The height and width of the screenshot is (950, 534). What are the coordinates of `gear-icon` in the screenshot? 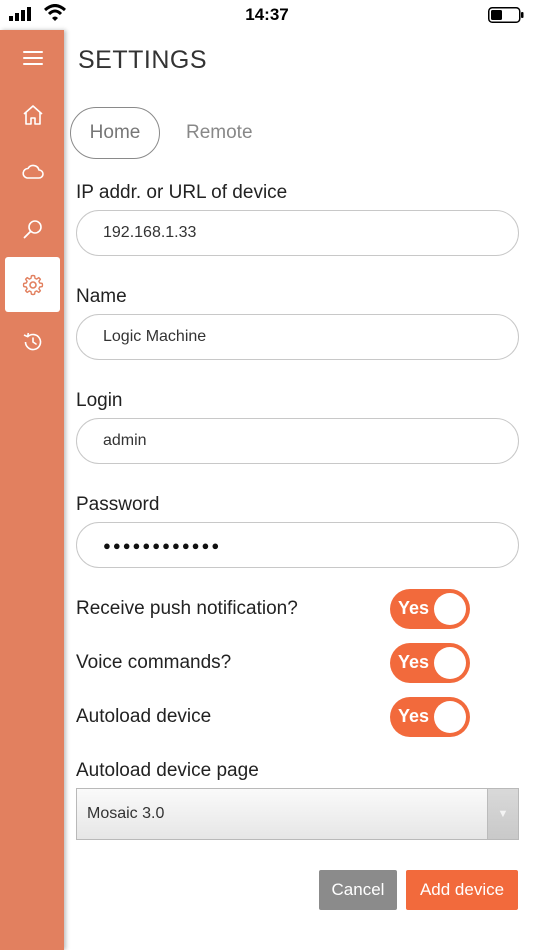 It's located at (32, 284).